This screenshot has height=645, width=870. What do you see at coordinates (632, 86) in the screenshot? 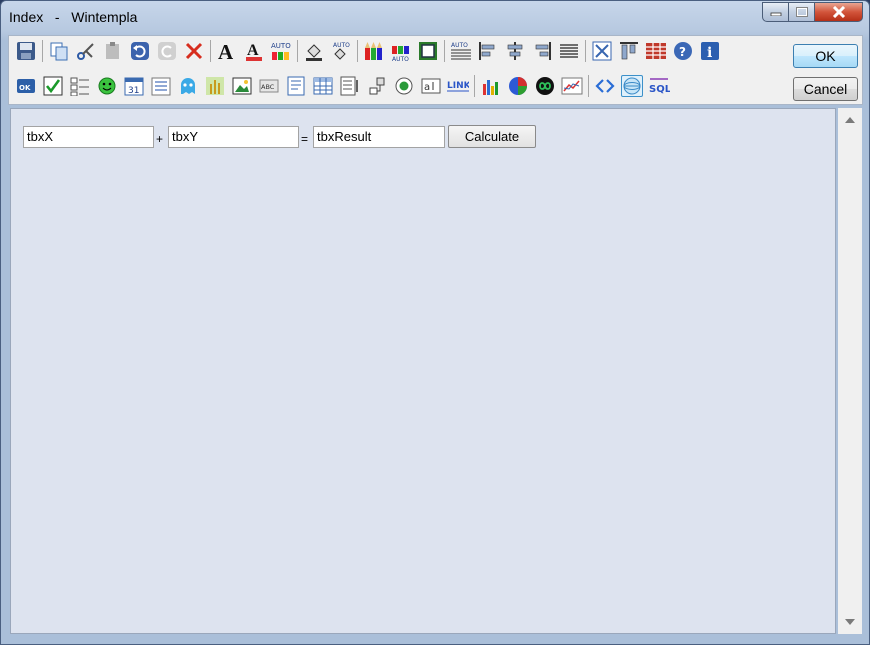
I see `web-icon` at bounding box center [632, 86].